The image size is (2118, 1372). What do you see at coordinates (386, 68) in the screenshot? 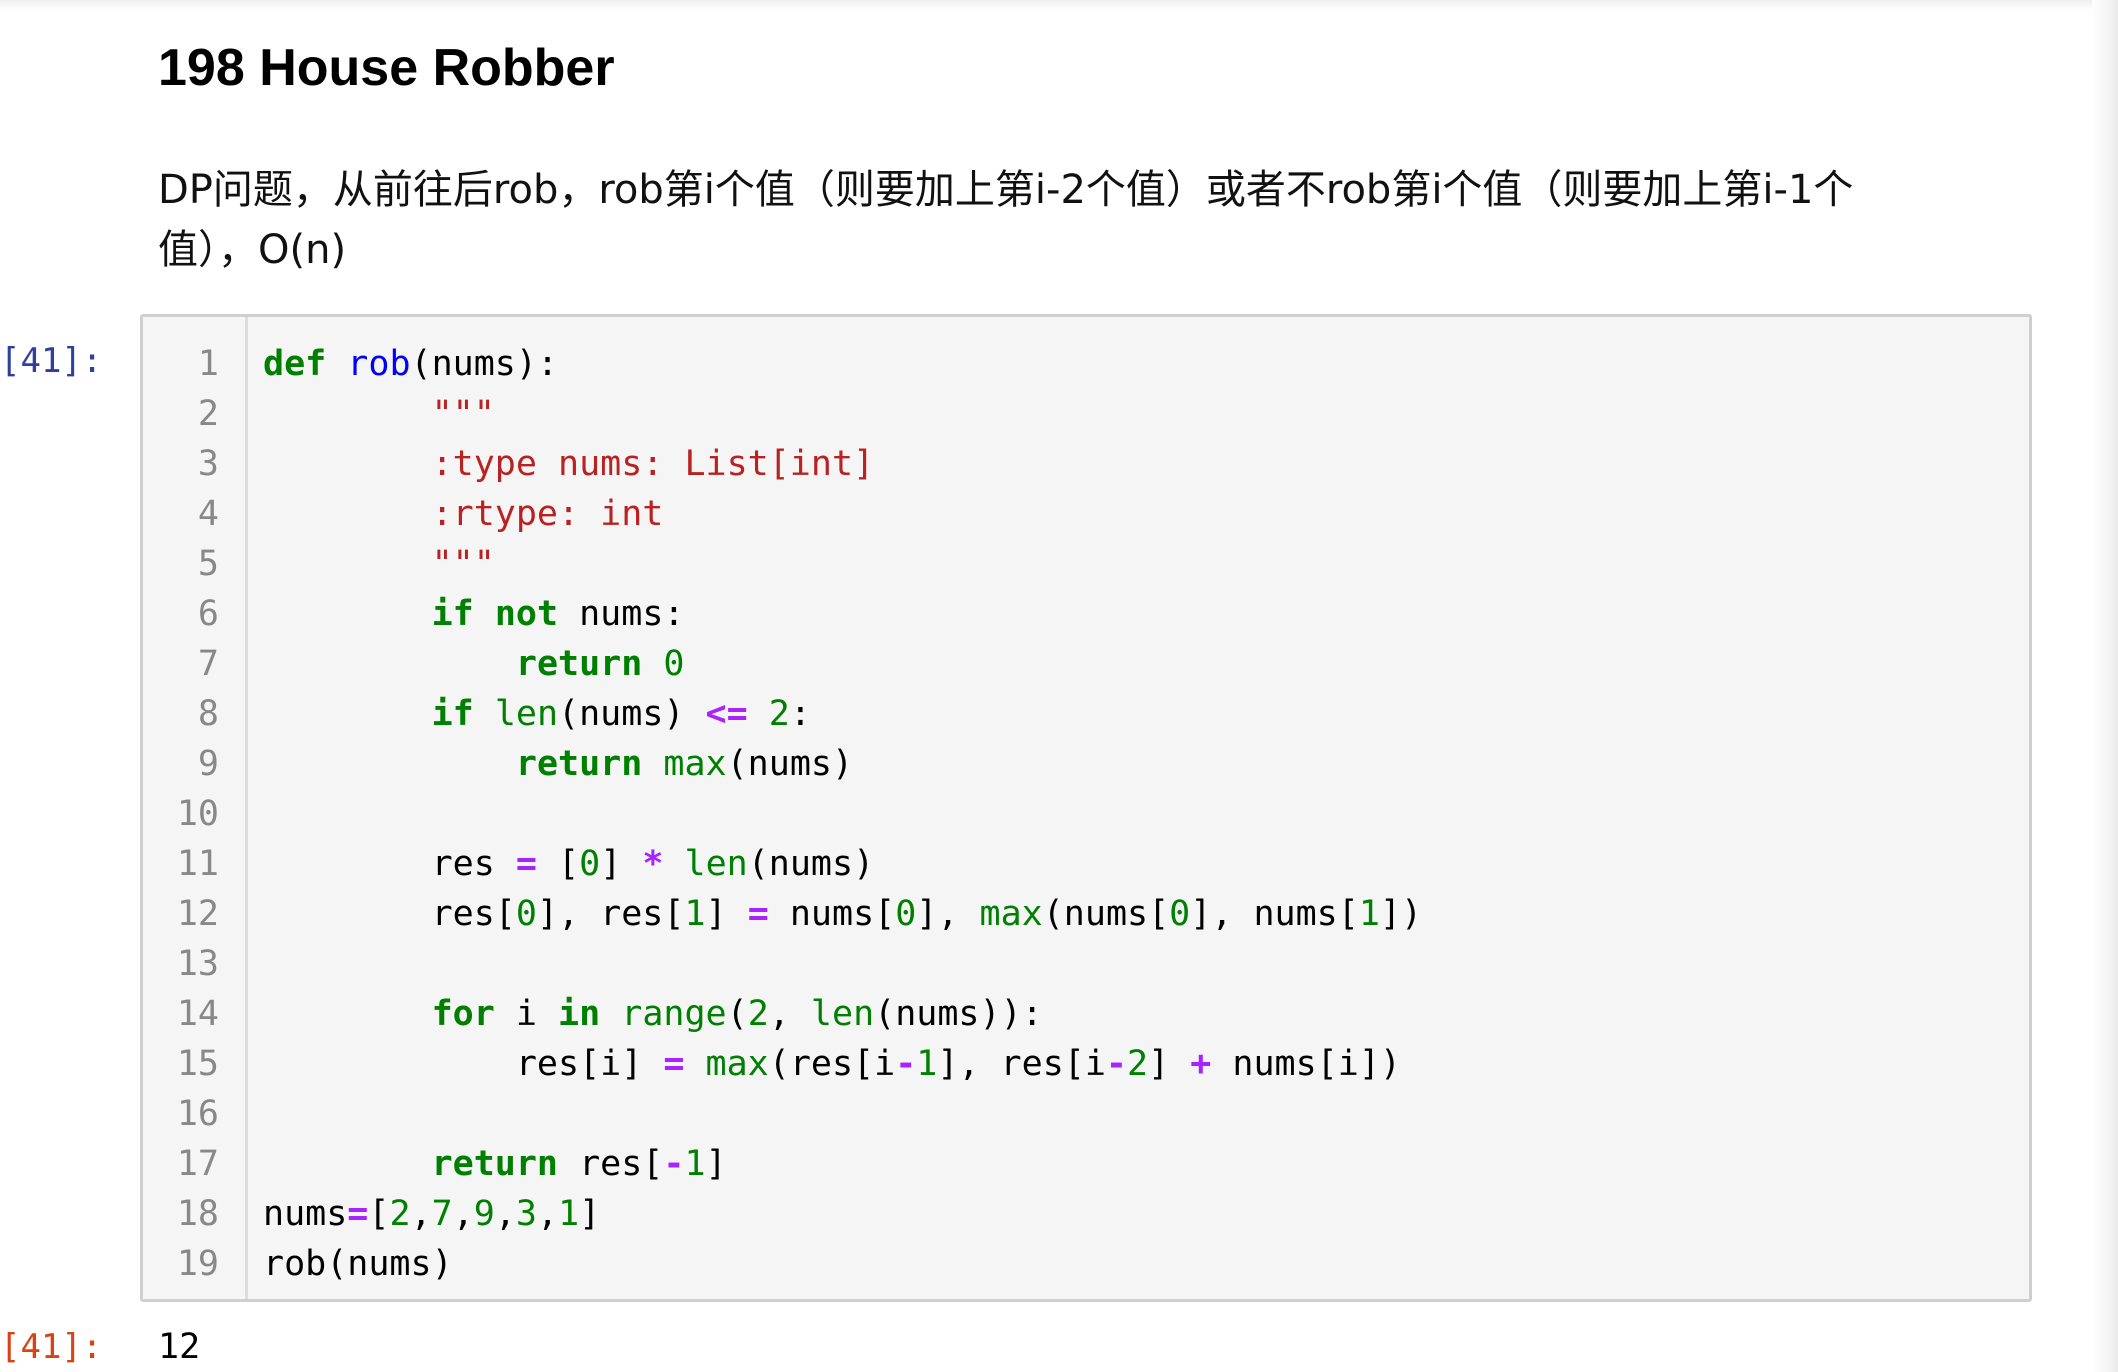
I see `cell-heading: 198 House Robber` at bounding box center [386, 68].